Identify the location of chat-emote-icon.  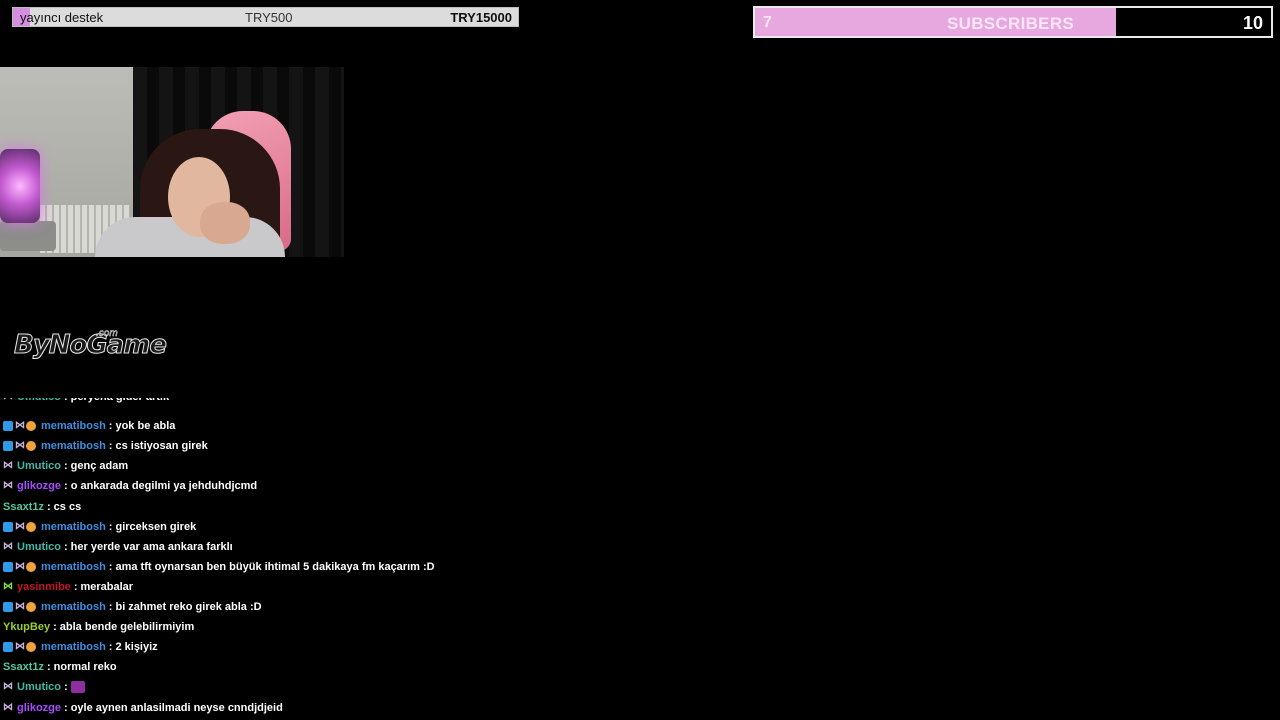
(77, 687).